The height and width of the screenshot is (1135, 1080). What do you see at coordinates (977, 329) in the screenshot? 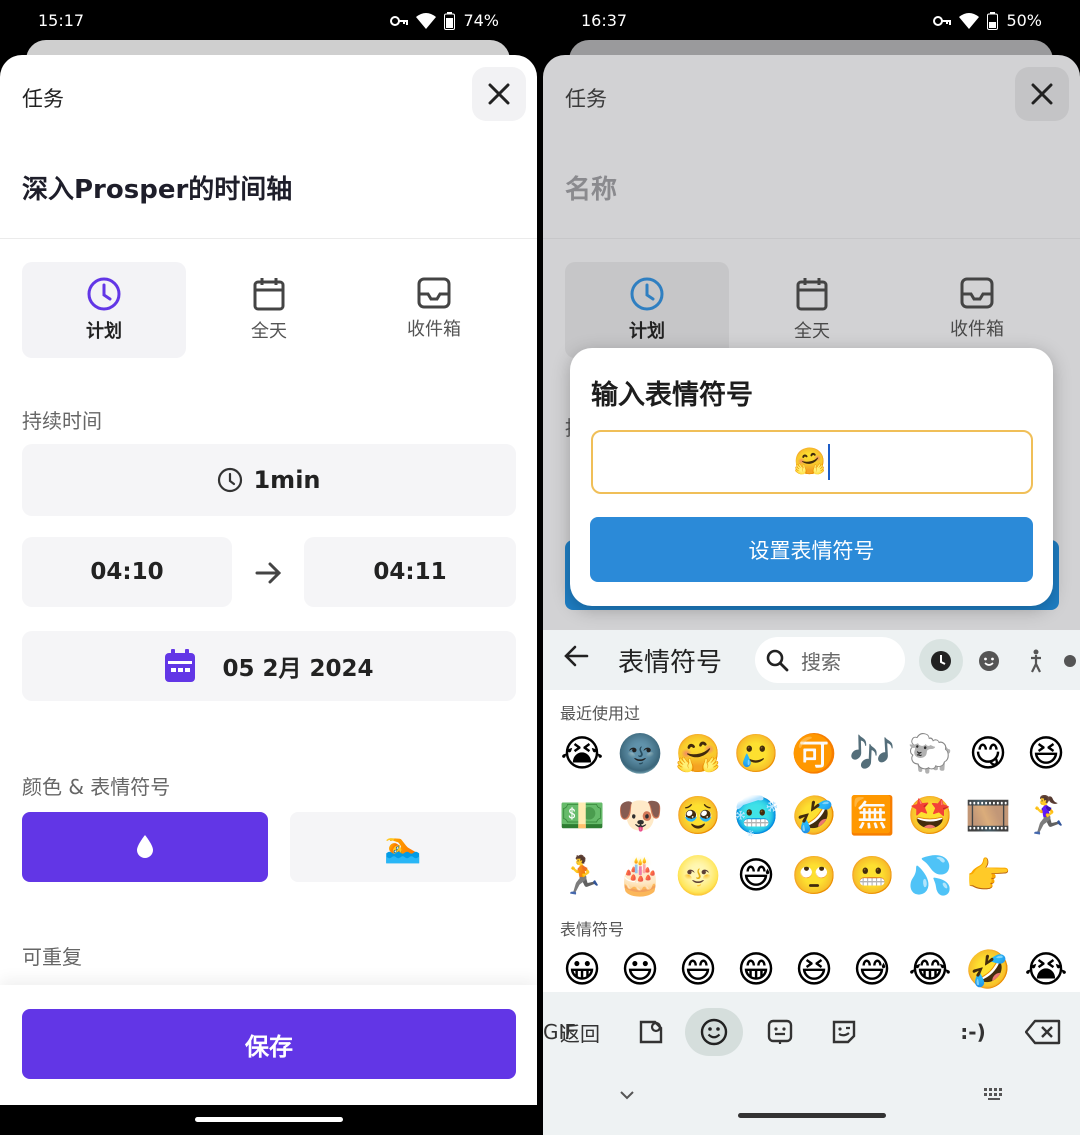
I see `tab-label: 收件箱` at bounding box center [977, 329].